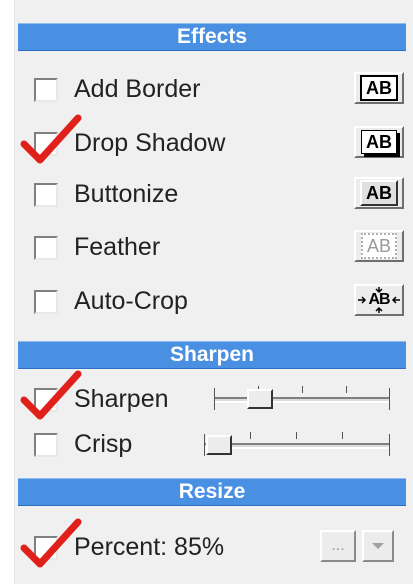  What do you see at coordinates (260, 399) in the screenshot?
I see `sharpen-slider-thumb` at bounding box center [260, 399].